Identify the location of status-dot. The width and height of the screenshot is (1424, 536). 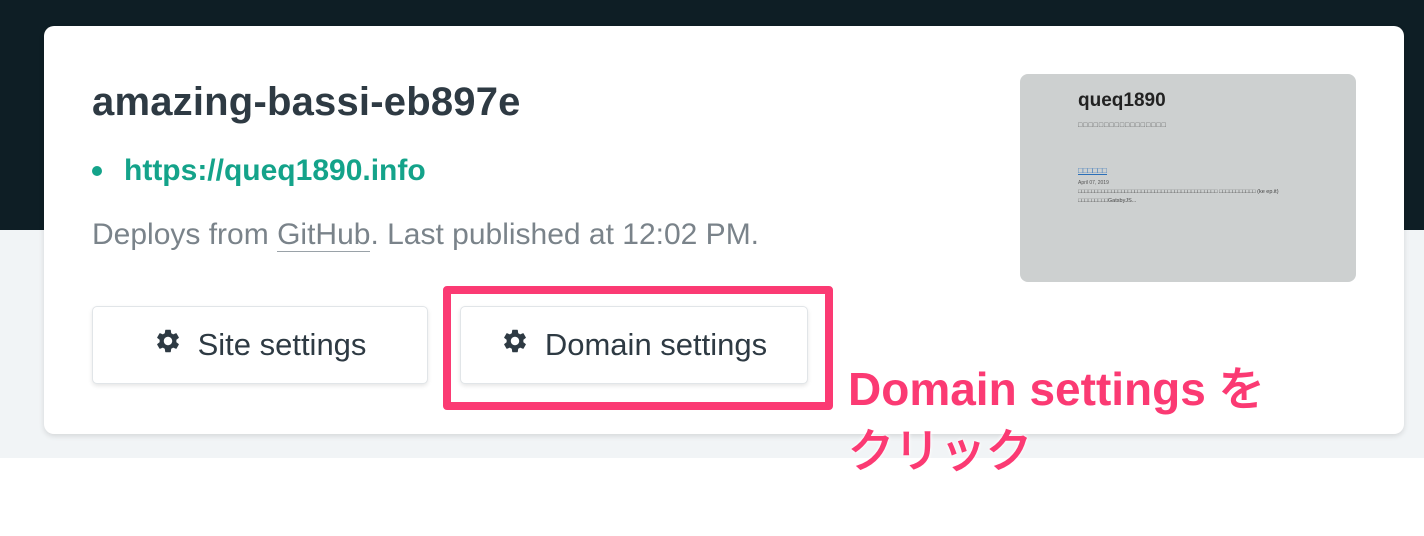
(97, 171).